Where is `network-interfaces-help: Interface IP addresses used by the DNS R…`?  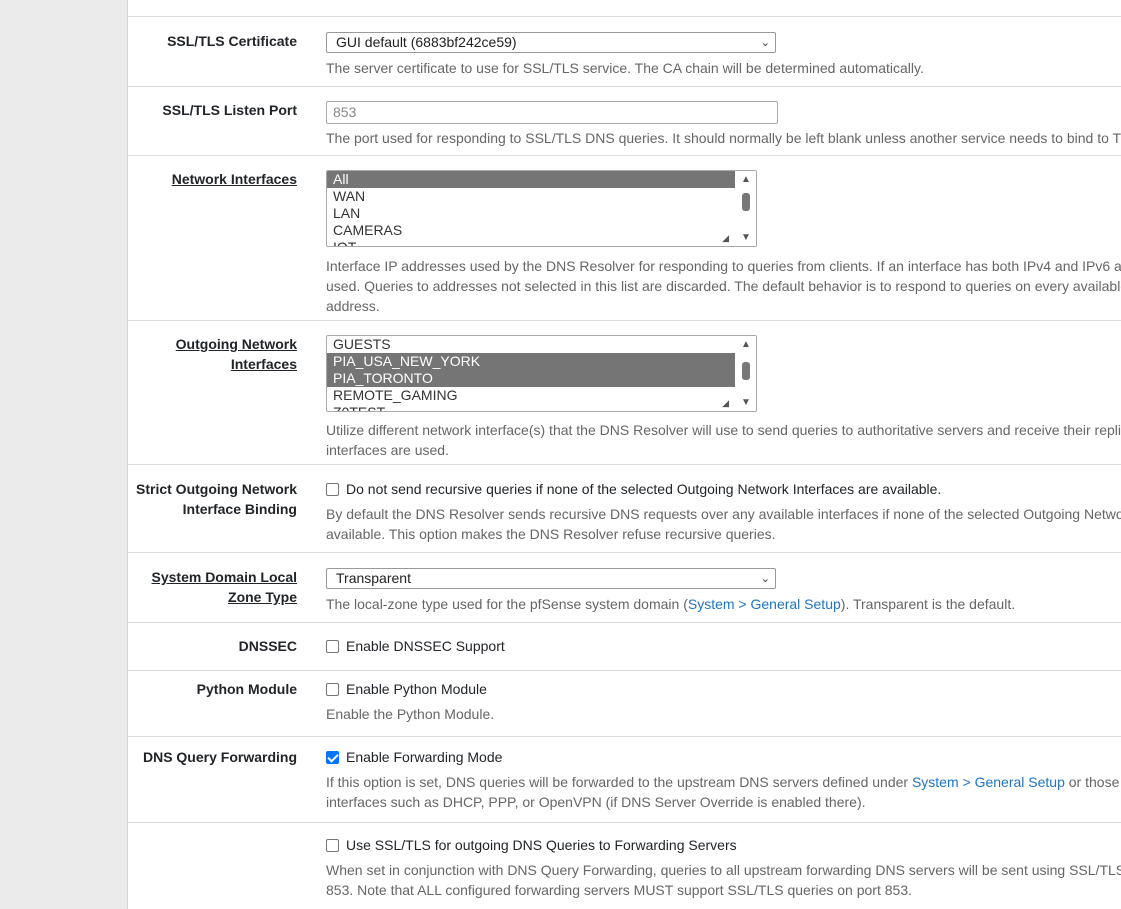 network-interfaces-help: Interface IP addresses used by the DNS R… is located at coordinates (723, 286).